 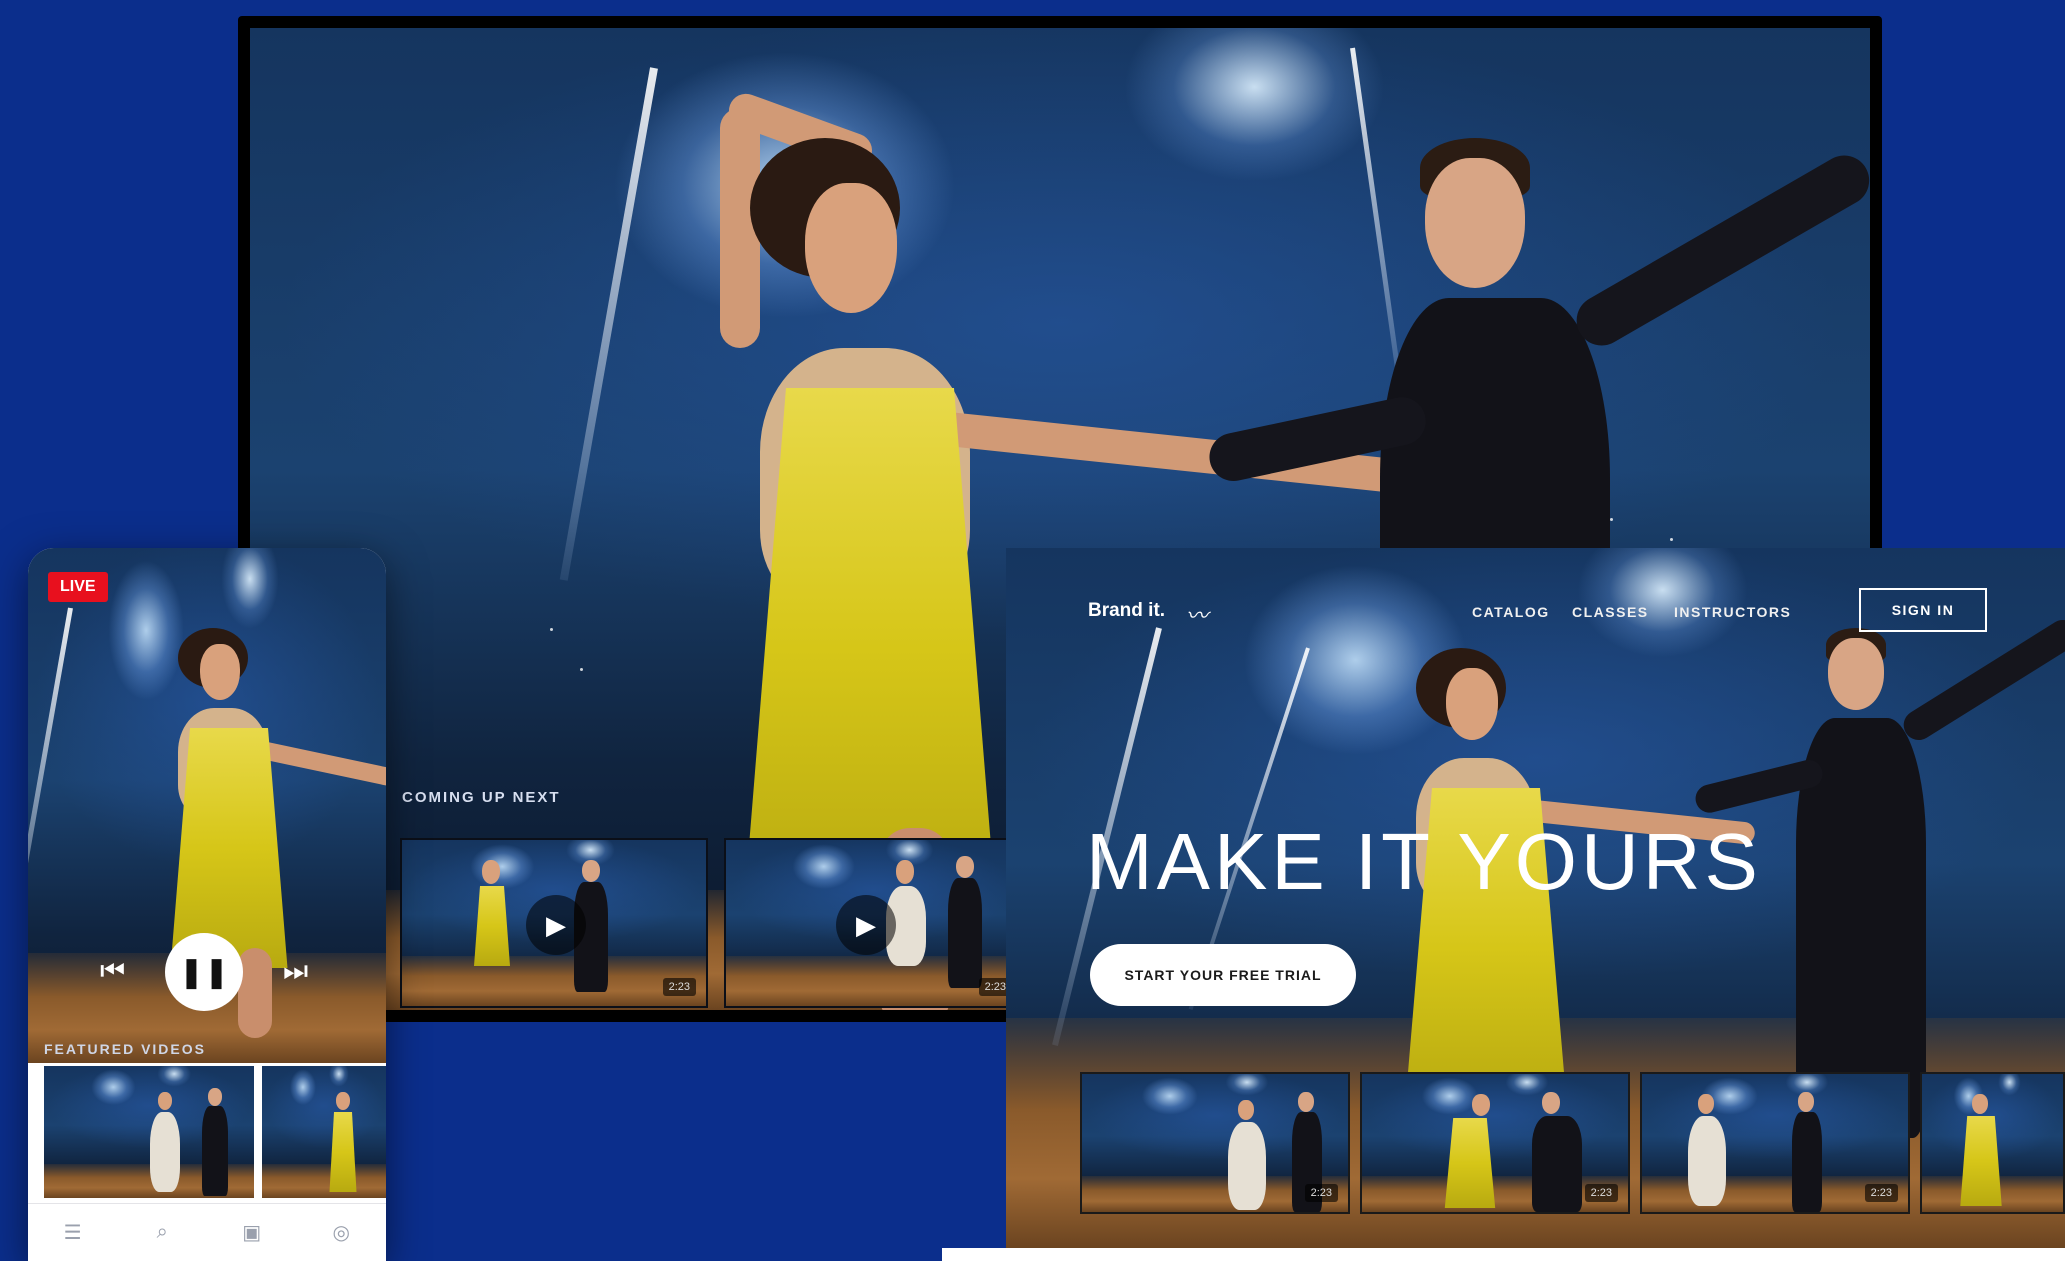 I want to click on menu-icon: ☰, so click(x=73, y=1232).